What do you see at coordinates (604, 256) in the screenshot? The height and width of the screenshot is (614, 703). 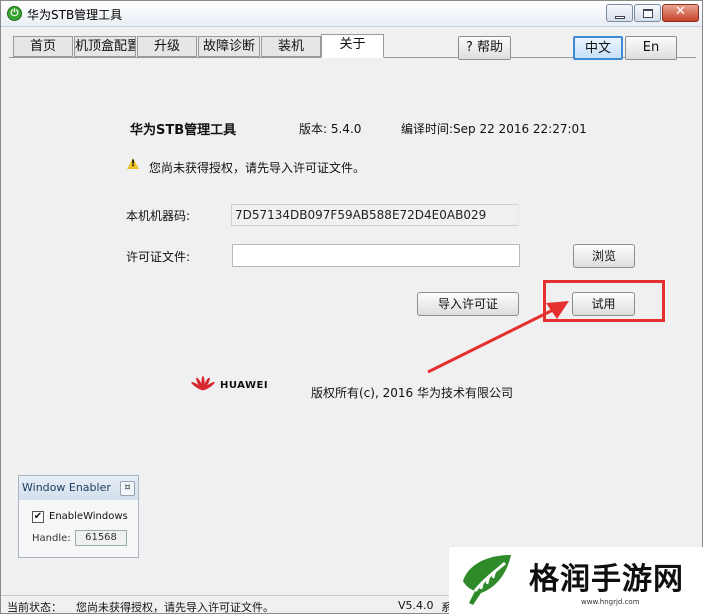 I see `browse-button: 浏览` at bounding box center [604, 256].